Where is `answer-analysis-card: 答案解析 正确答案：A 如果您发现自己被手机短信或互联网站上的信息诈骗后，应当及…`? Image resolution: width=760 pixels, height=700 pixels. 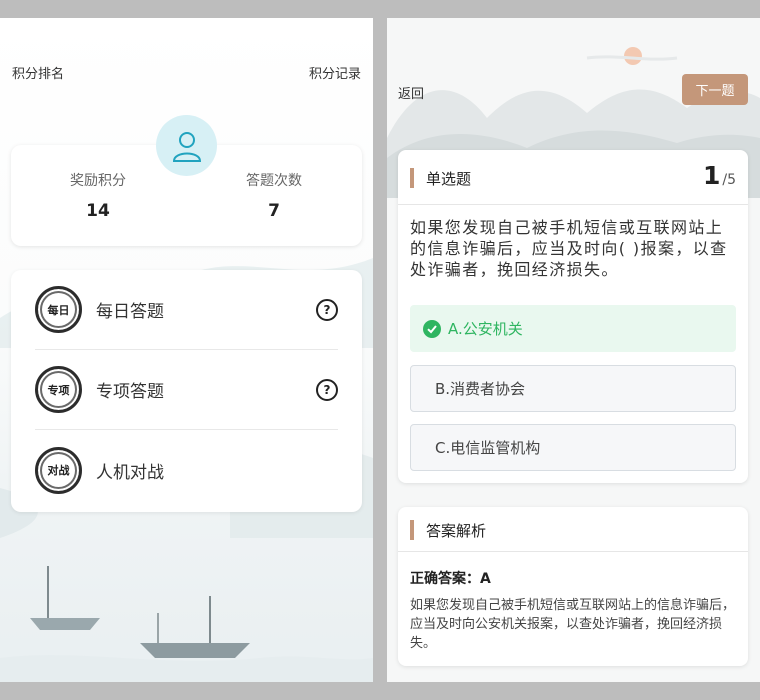
answer-analysis-card: 答案解析 正确答案：A 如果您发现自己被手机短信或互联网站上的信息诈骗后，应当及… is located at coordinates (573, 586).